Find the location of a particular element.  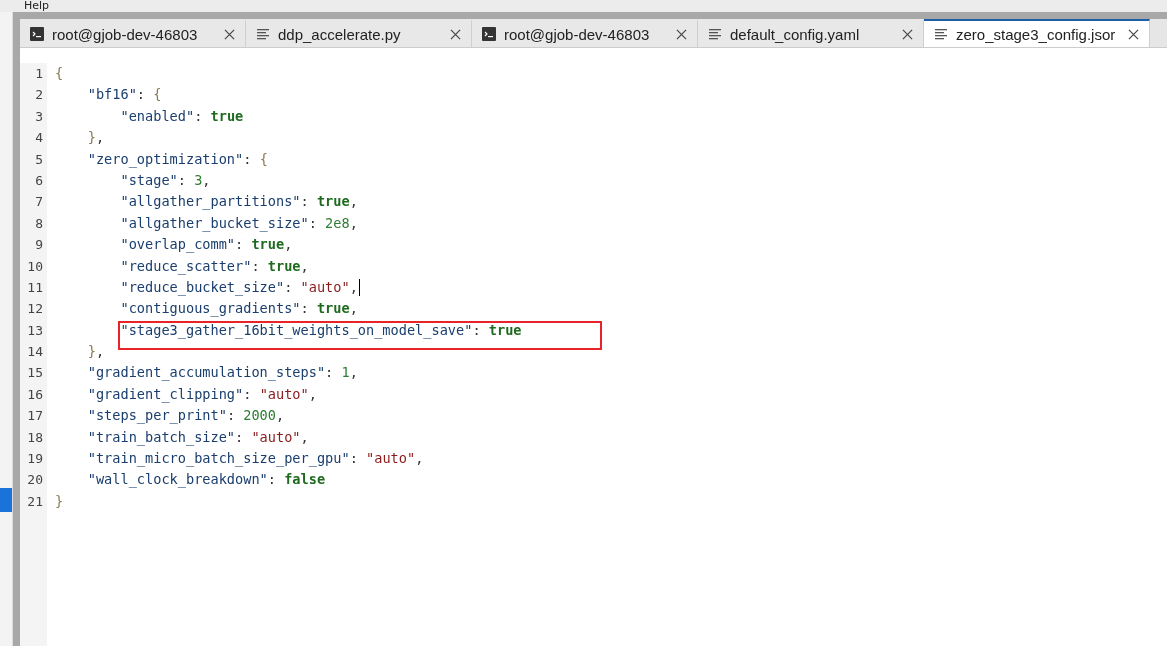

code-line: "stage3_gather_16bit_weights_on_model_save": true is located at coordinates (320, 330).